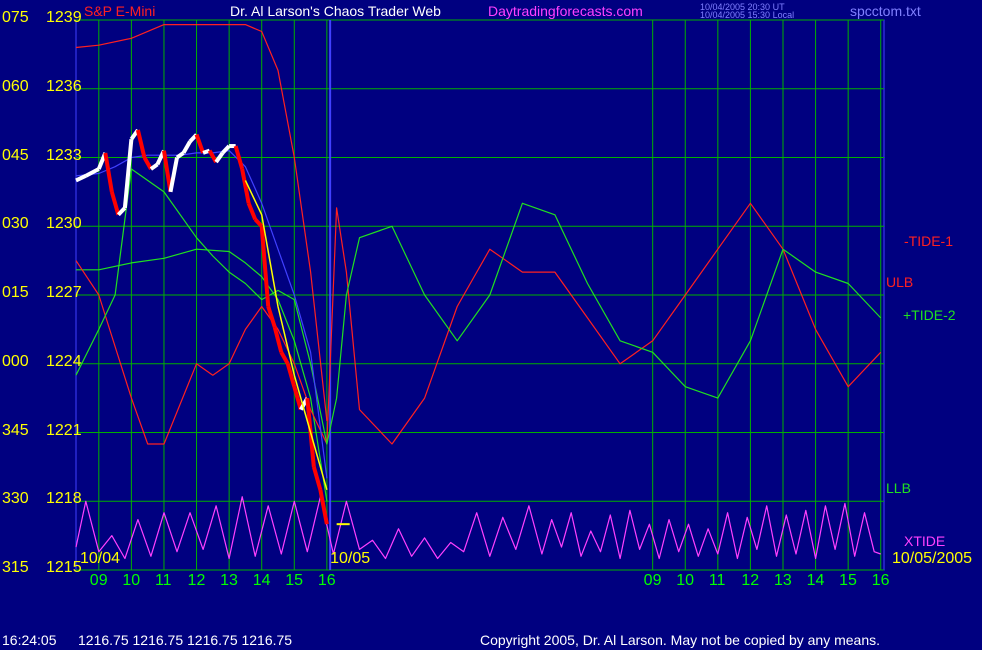 This screenshot has height=650, width=982. I want to click on price-tick-label: 1221, so click(64, 430).